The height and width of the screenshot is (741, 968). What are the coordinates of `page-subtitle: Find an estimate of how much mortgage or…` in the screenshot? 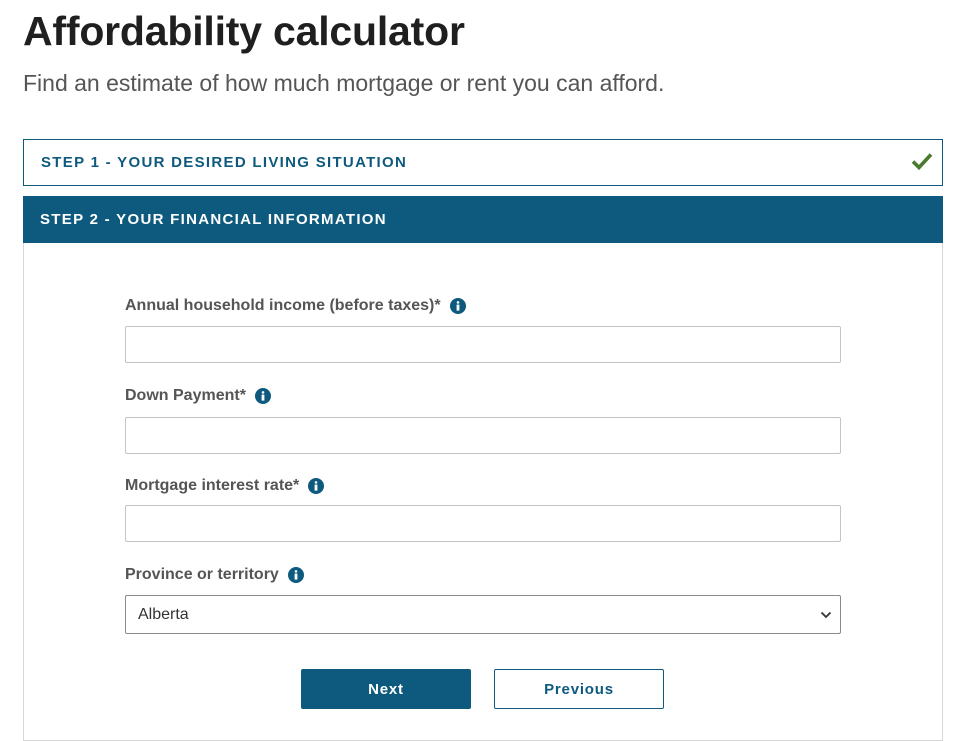 It's located at (344, 83).